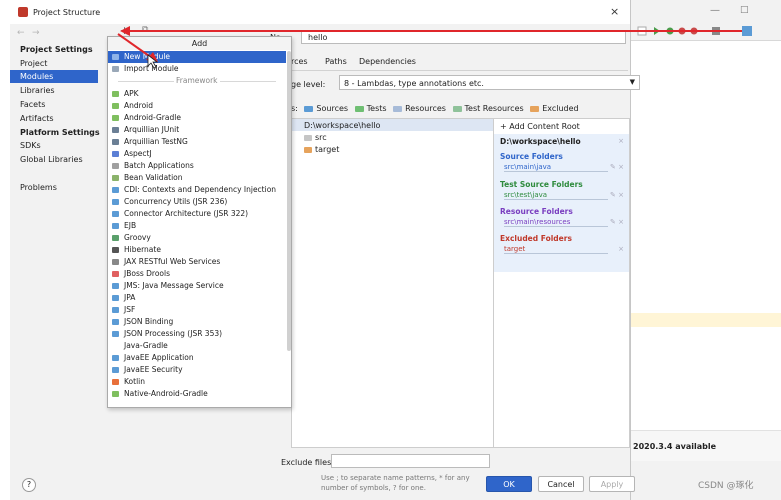  What do you see at coordinates (540, 126) in the screenshot?
I see `add-content-root-button: + Add Content Root` at bounding box center [540, 126].